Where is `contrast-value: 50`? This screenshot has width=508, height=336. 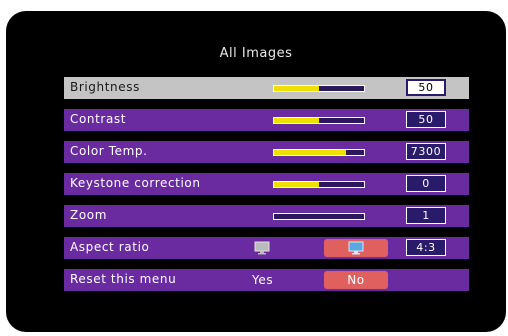 contrast-value: 50 is located at coordinates (426, 119).